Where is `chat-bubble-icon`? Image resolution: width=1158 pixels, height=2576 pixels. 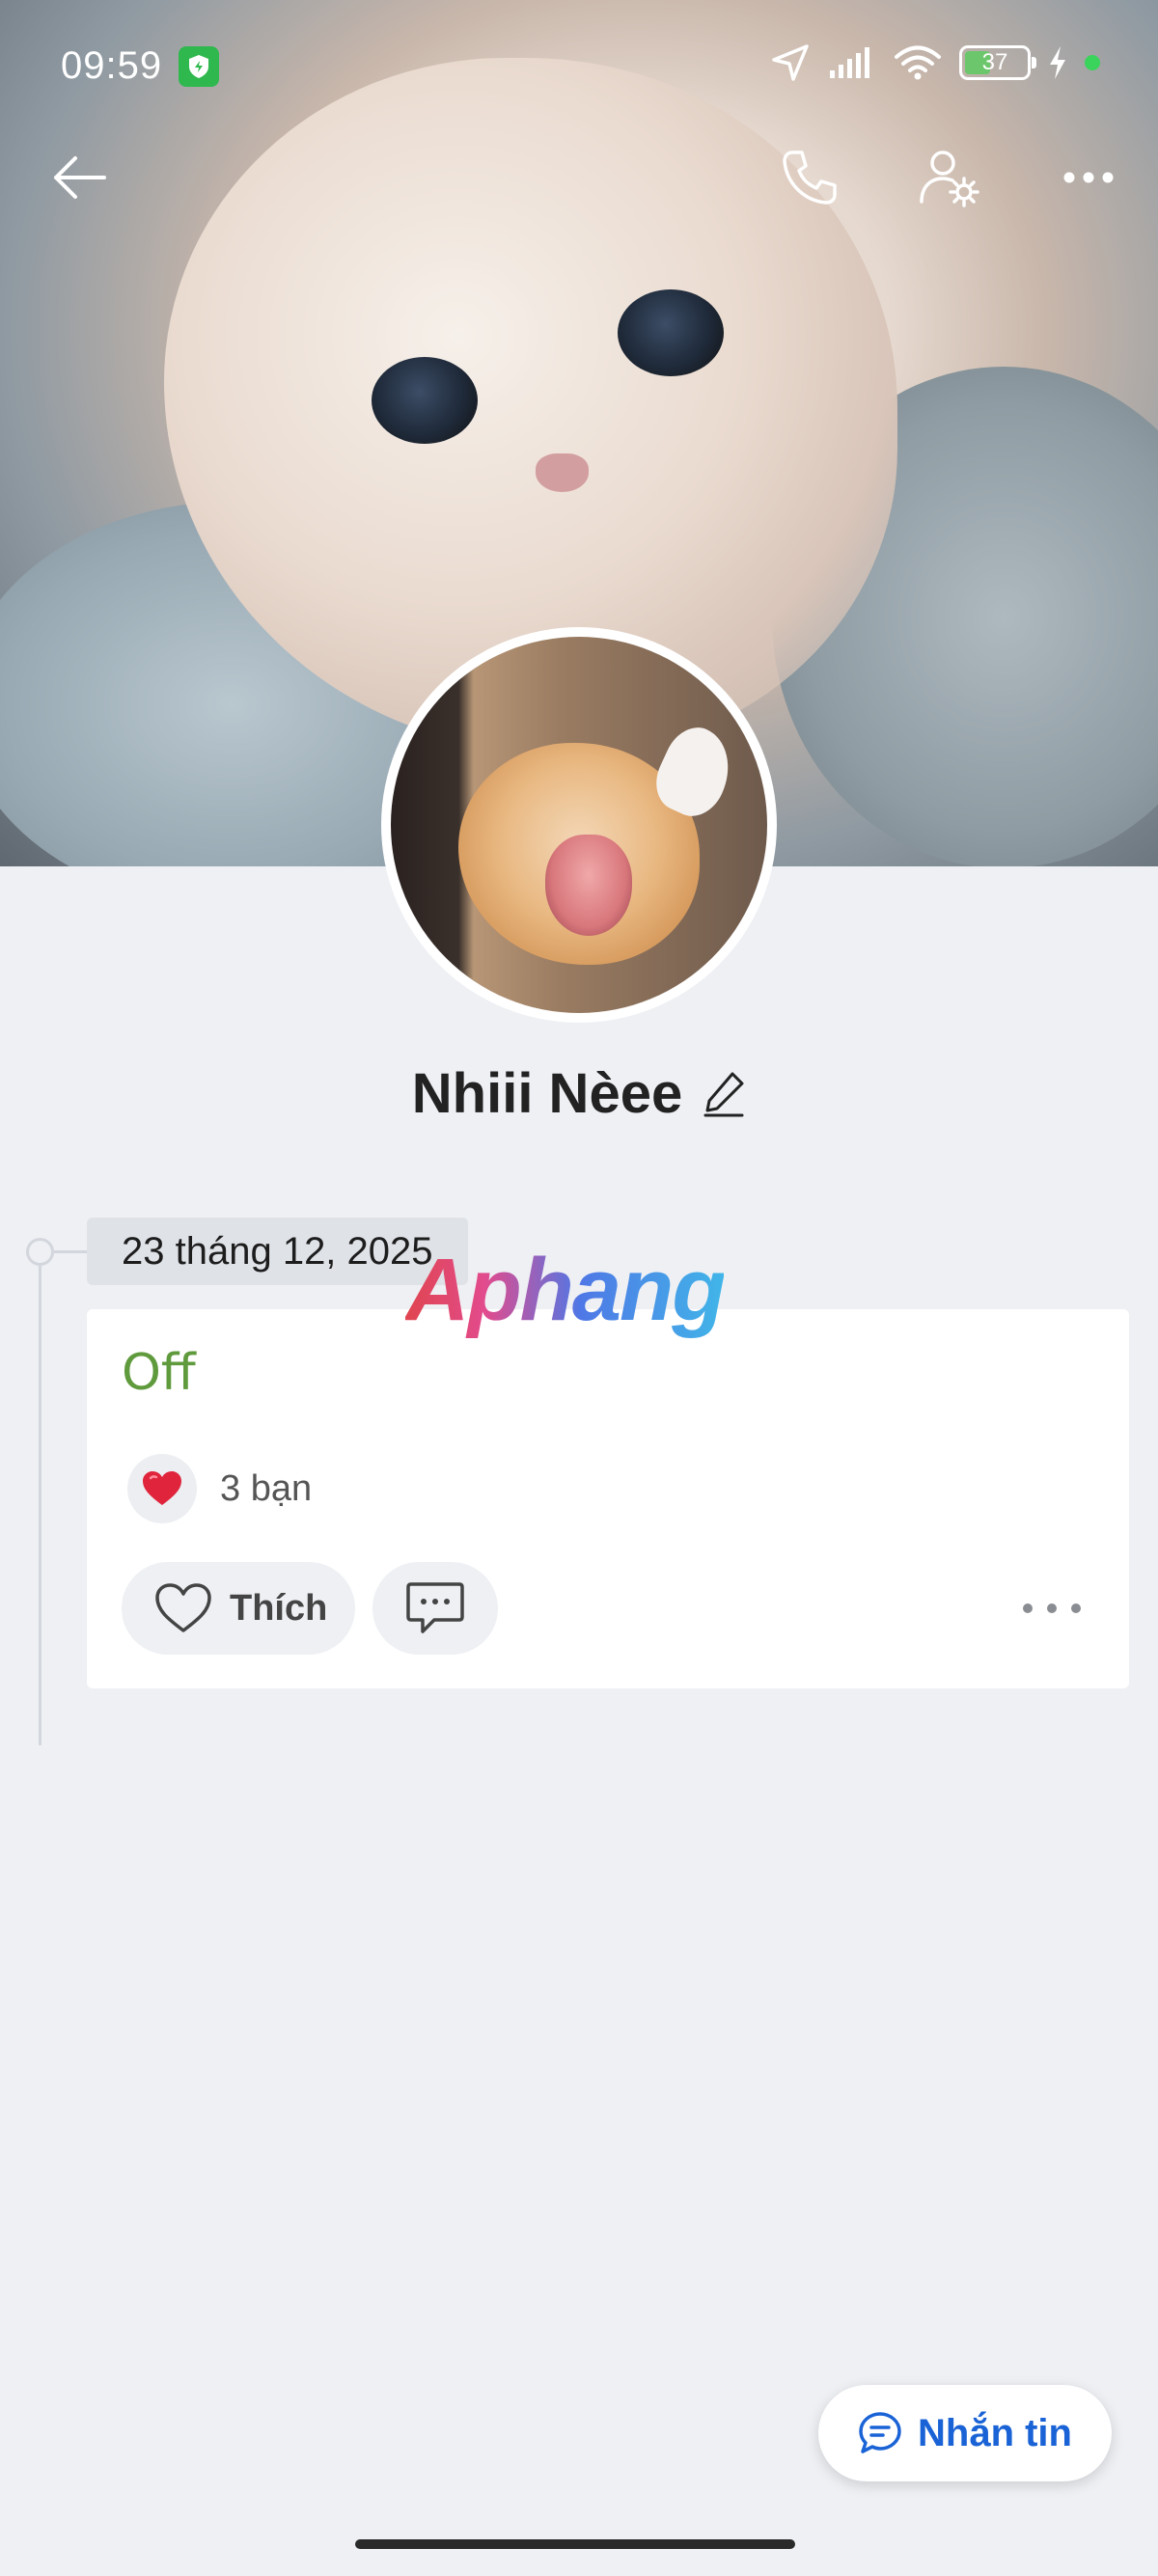 chat-bubble-icon is located at coordinates (880, 2433).